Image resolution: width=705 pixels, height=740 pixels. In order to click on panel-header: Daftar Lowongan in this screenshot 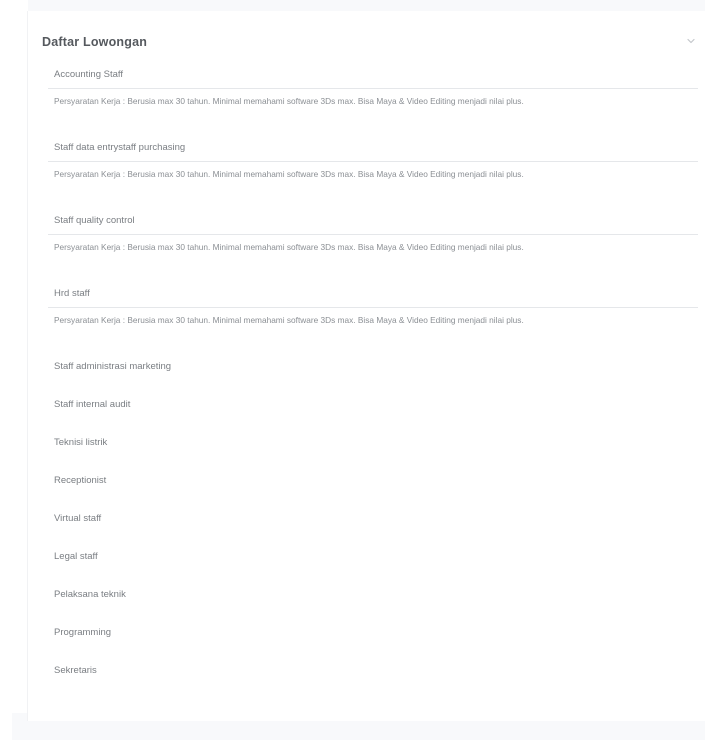, I will do `click(369, 42)`.